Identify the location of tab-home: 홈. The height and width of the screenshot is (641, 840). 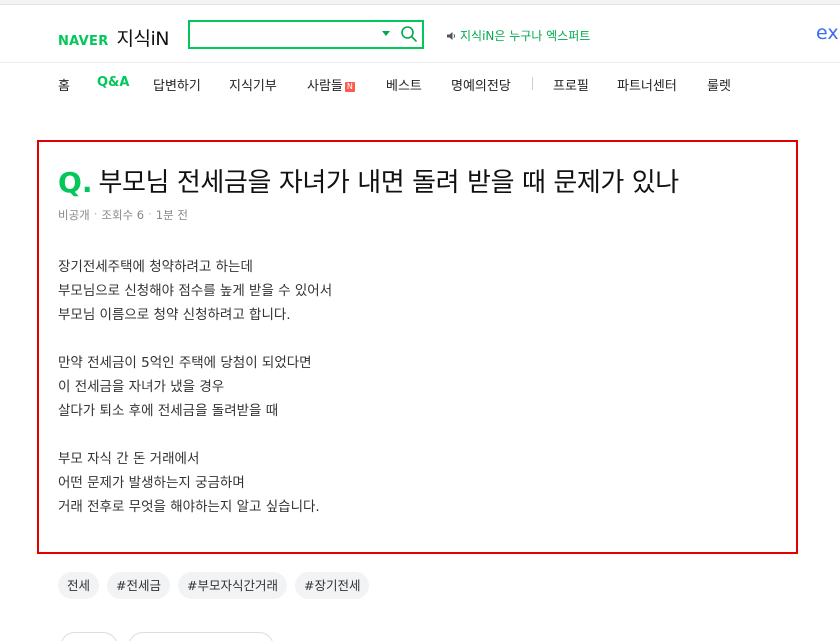
(64, 84).